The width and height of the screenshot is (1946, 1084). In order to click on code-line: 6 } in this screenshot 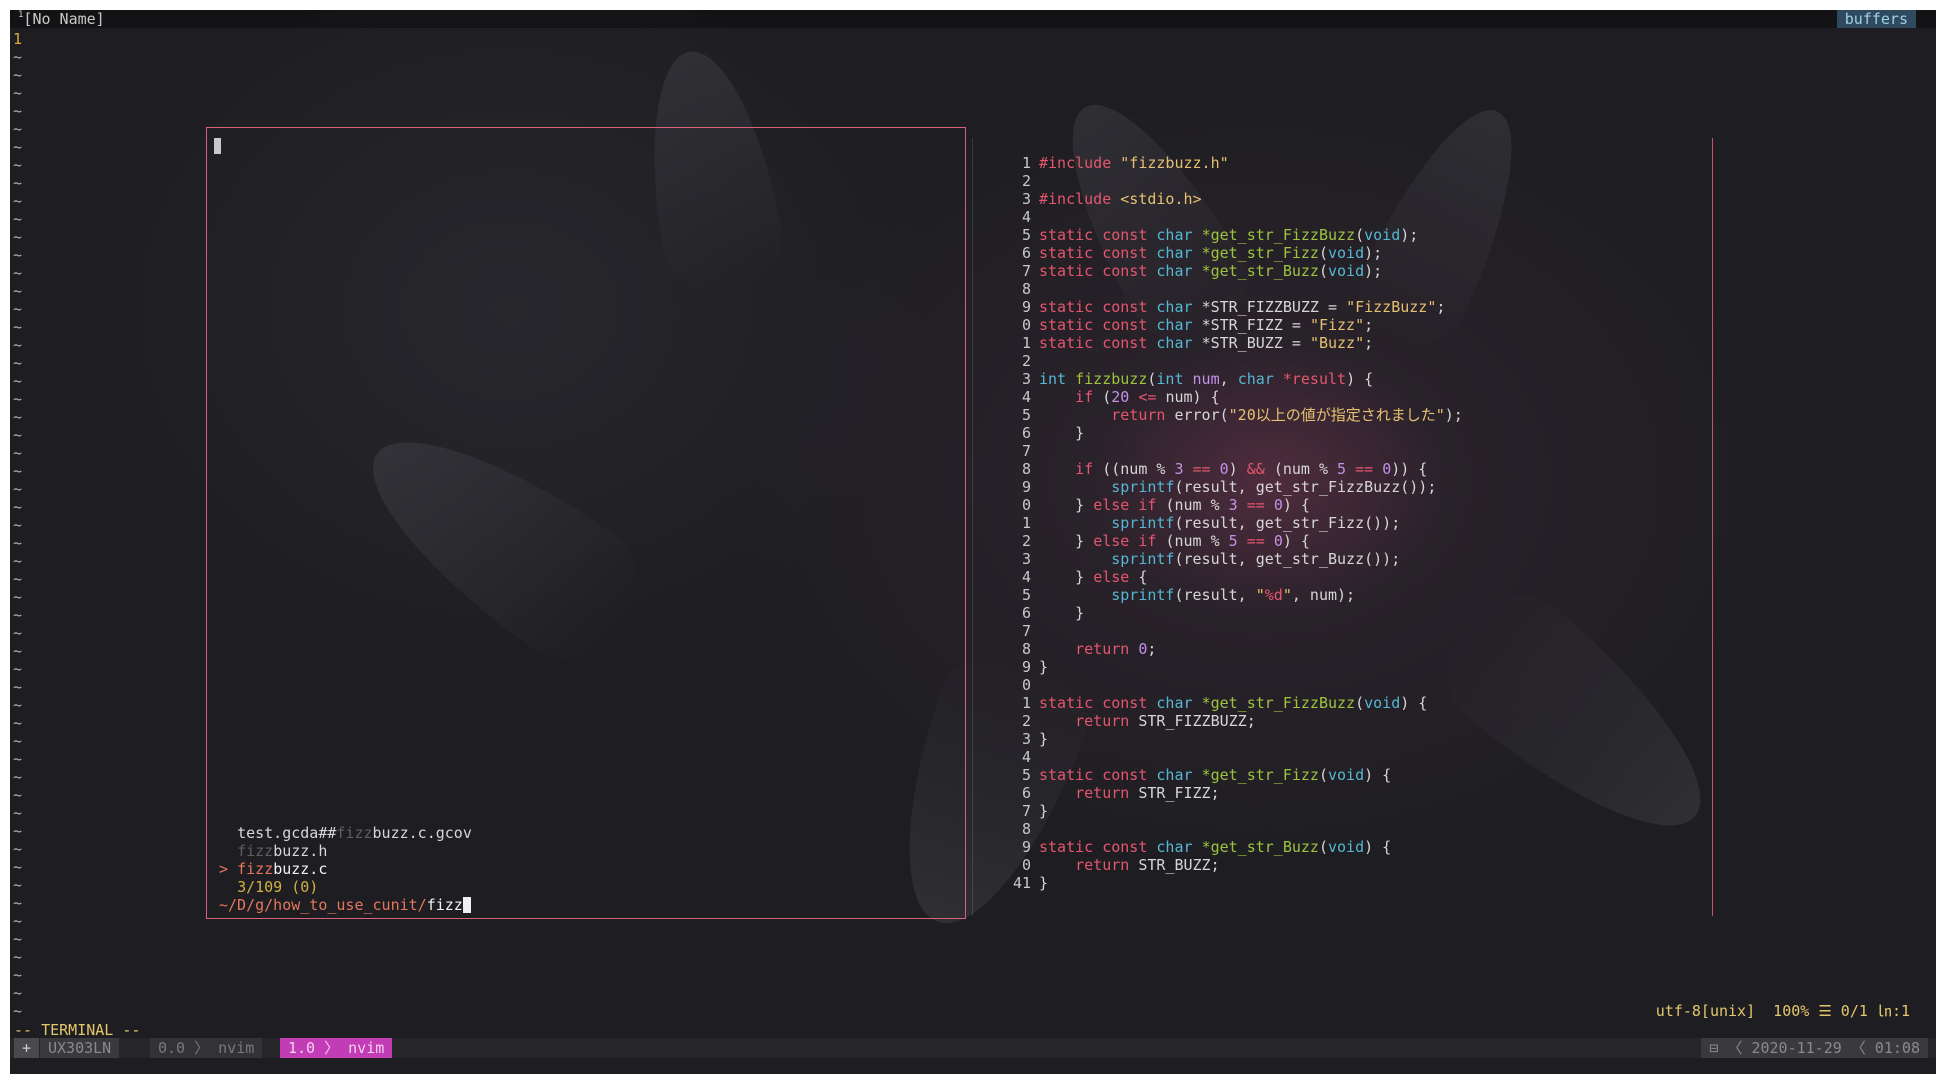, I will do `click(1224, 613)`.